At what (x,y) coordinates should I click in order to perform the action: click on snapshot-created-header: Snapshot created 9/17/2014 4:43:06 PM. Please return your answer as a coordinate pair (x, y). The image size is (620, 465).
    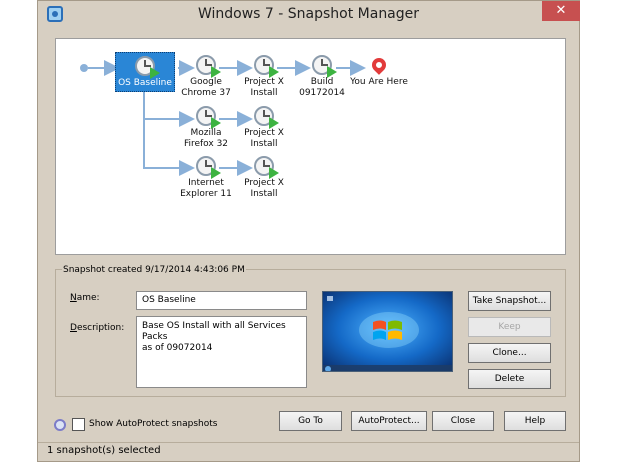
    Looking at the image, I should click on (154, 270).